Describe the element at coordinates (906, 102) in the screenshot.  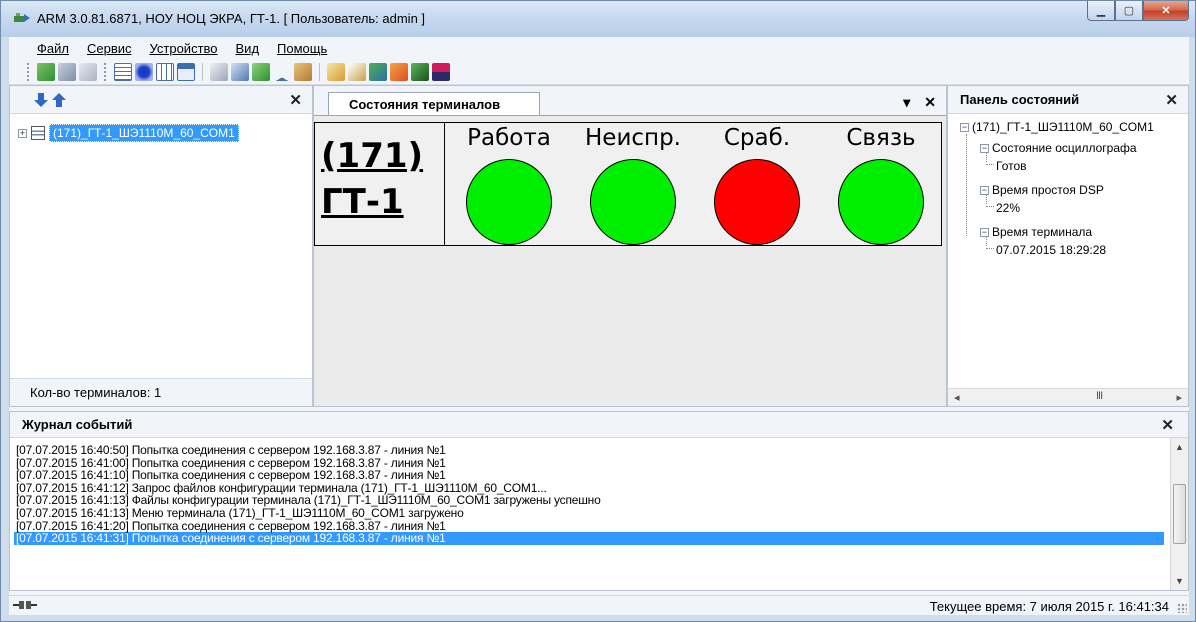
I see `chevron-down-icon: ▾` at that location.